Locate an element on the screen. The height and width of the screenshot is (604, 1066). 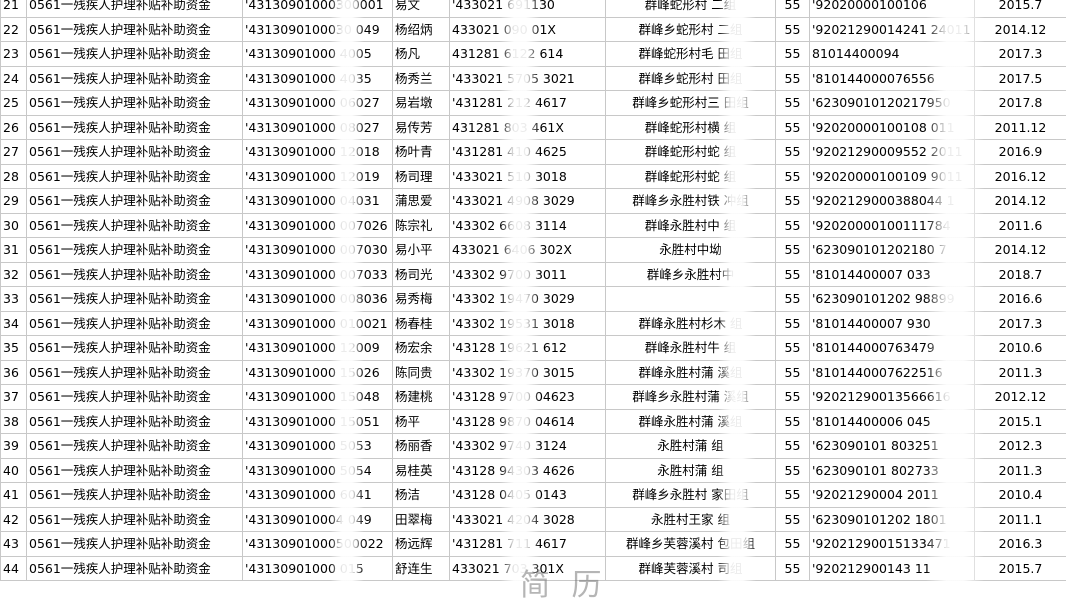
row-number: 21 is located at coordinates (14, 8).